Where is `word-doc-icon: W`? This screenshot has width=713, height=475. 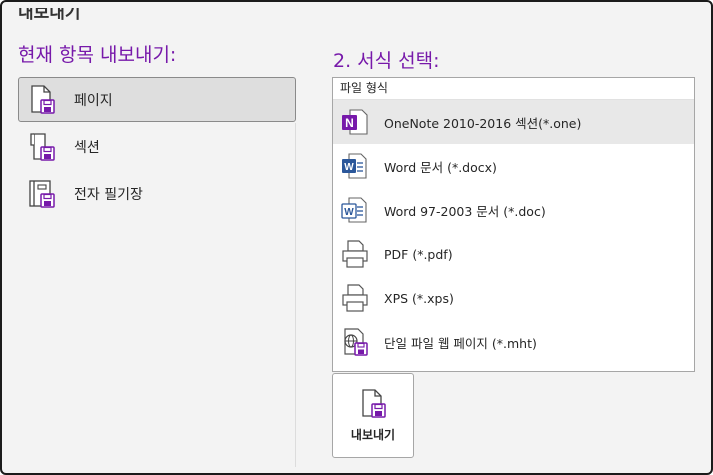 word-doc-icon: W is located at coordinates (355, 210).